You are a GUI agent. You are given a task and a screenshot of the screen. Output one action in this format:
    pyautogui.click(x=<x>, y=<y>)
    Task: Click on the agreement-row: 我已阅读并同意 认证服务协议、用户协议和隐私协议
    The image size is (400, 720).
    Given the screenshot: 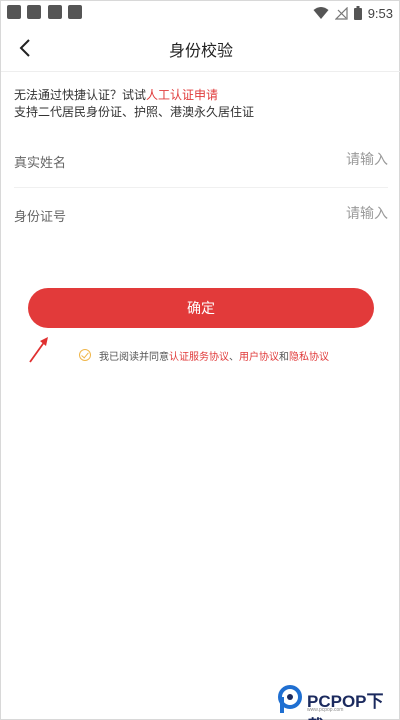 What is the action you would take?
    pyautogui.click(x=204, y=355)
    